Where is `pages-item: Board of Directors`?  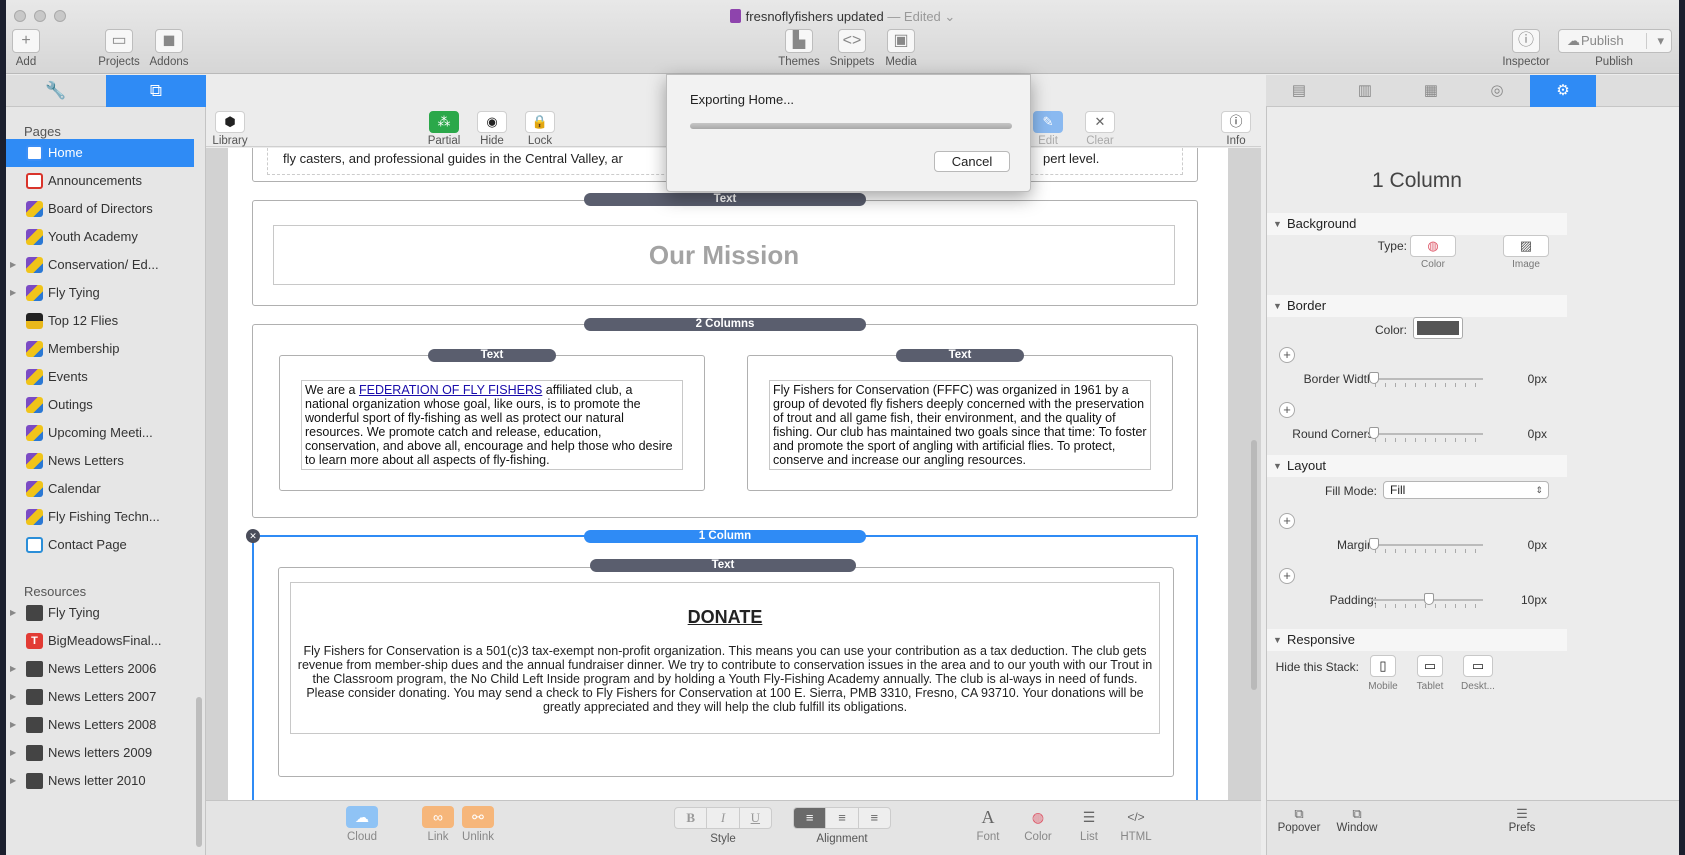
pages-item: Board of Directors is located at coordinates (100, 209).